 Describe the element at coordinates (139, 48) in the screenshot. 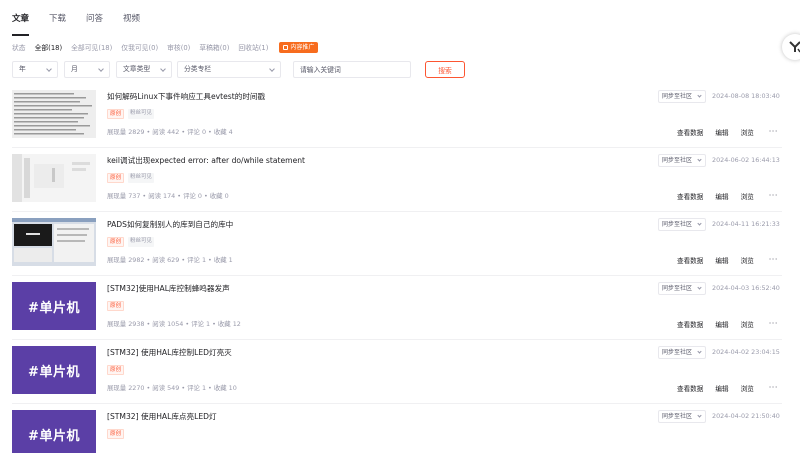

I see `filter-private: 仅我可见(0)` at that location.